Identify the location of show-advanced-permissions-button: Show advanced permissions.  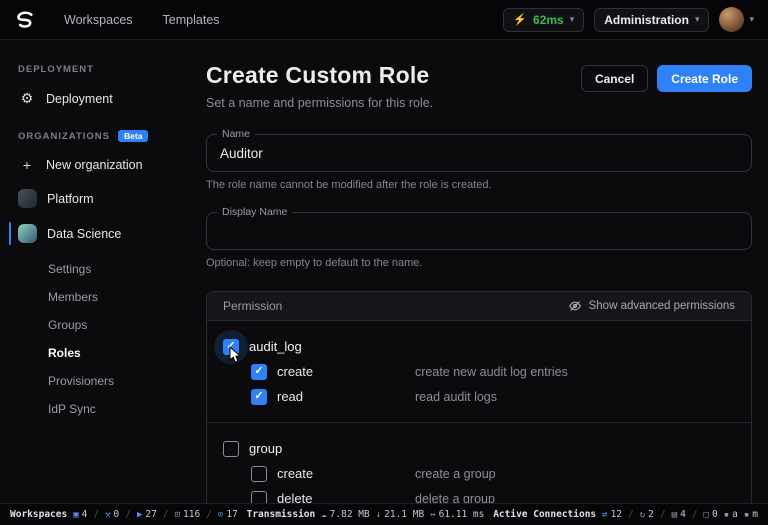
(651, 306).